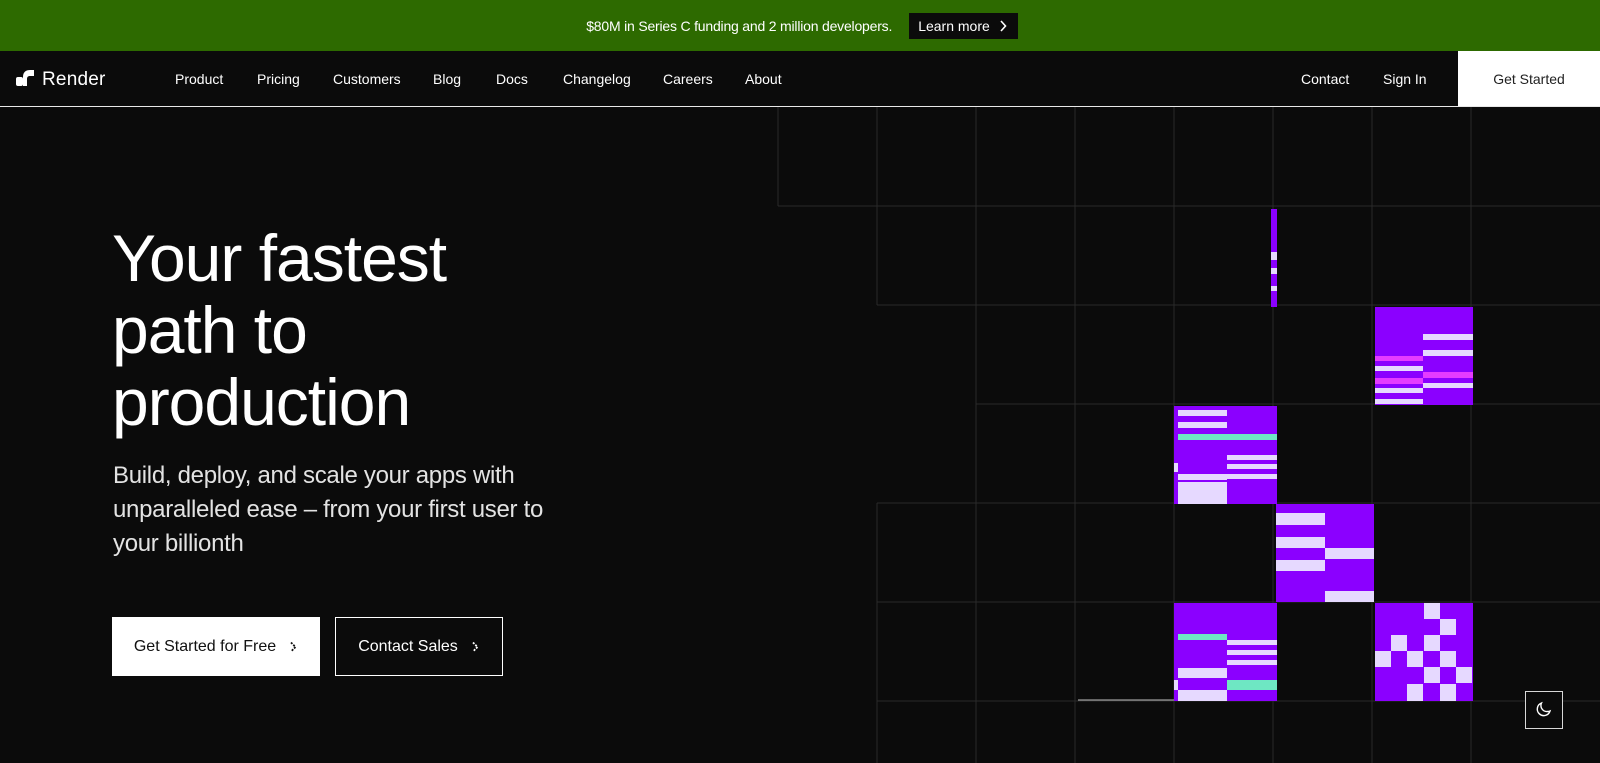 The image size is (1600, 763). I want to click on get-started-free-label: Get Started for Free, so click(205, 646).